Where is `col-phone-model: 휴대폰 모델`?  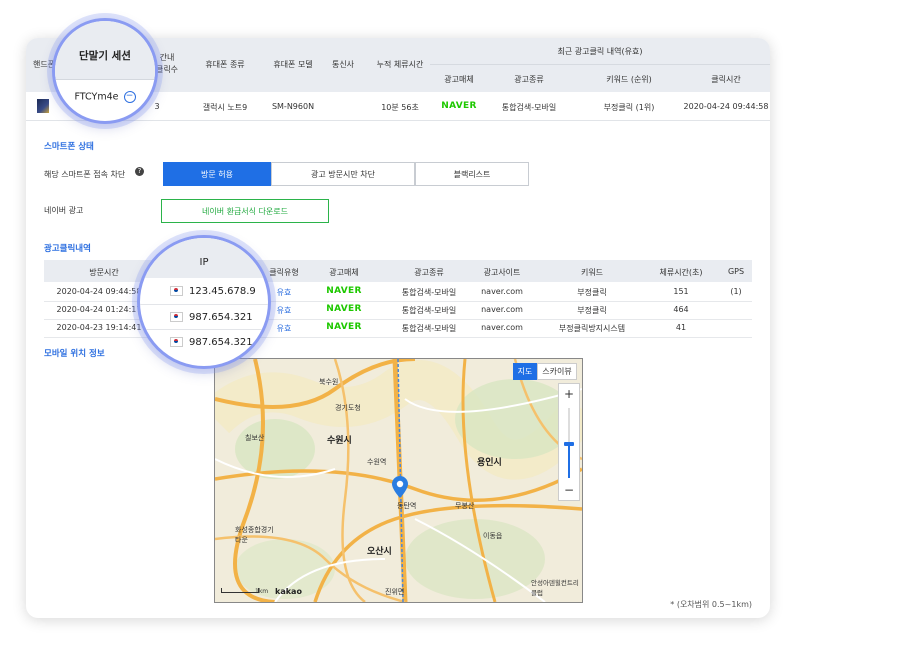 col-phone-model: 휴대폰 모델 is located at coordinates (293, 64).